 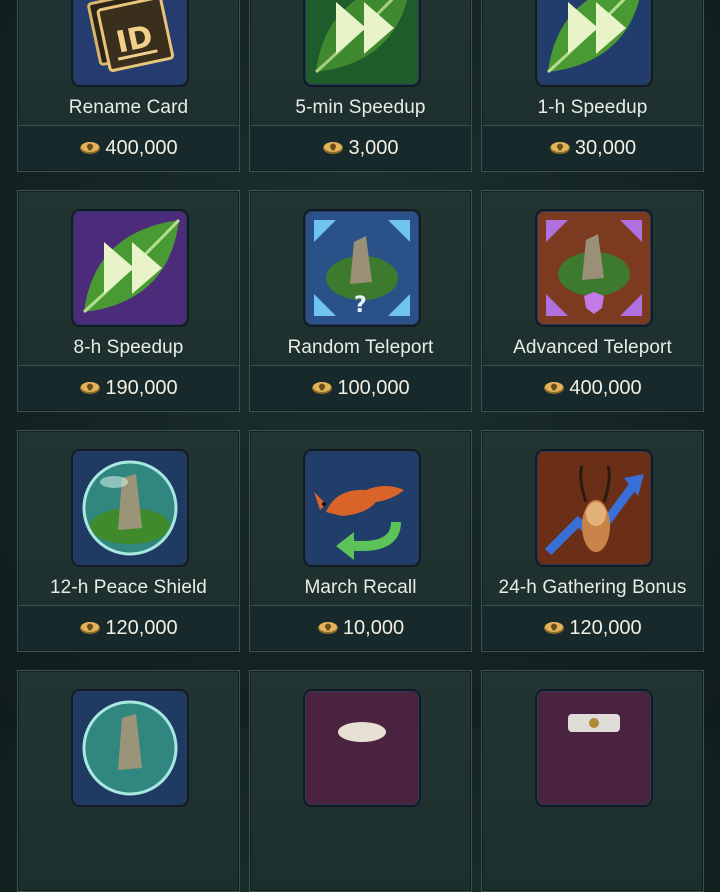 I want to click on shop-item-gathering-bonus: 24-h Gathering Bonus 120,000, so click(x=592, y=541).